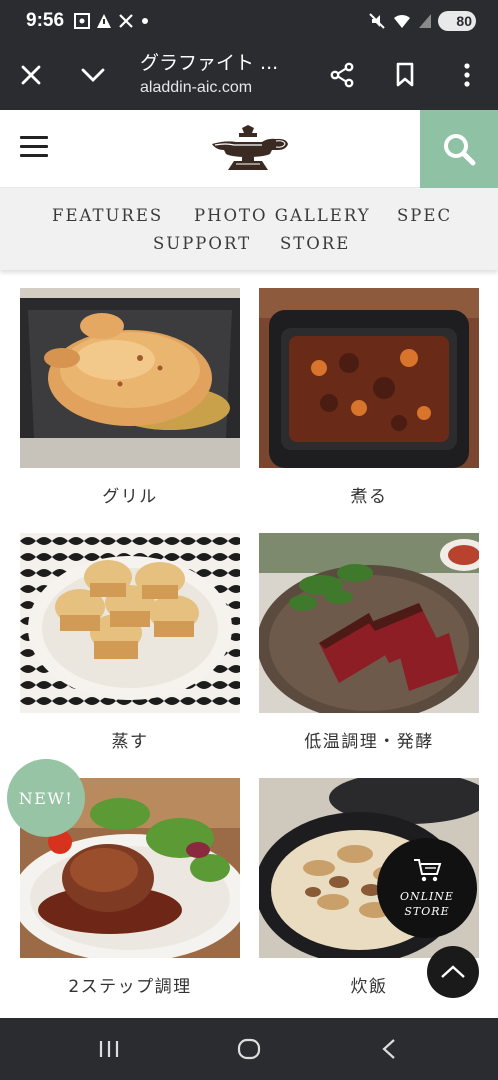 This screenshot has width=498, height=1080. Describe the element at coordinates (424, 215) in the screenshot. I see `nav-spec: SPEC` at that location.